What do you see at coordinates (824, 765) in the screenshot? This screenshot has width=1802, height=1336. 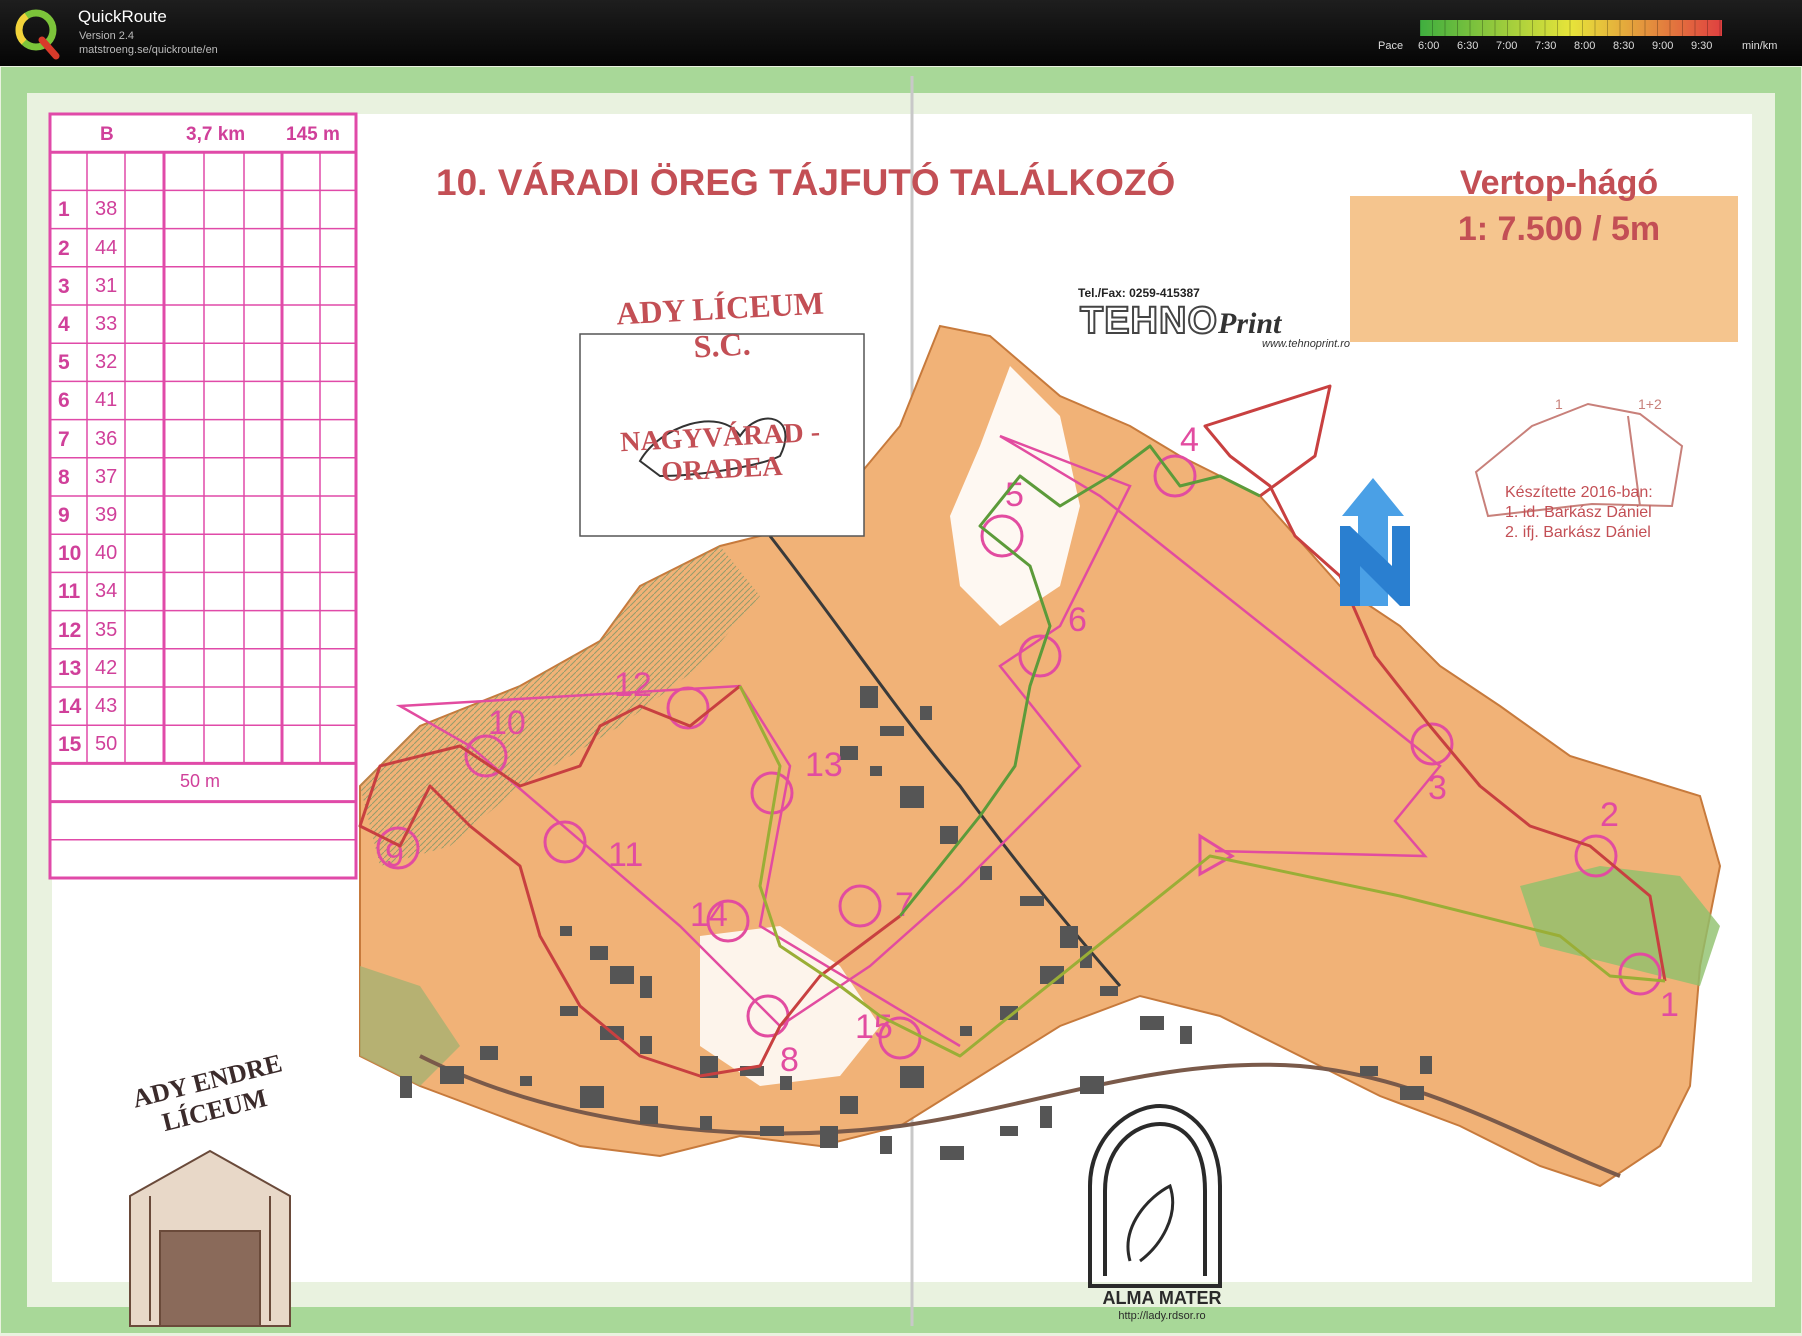 I see `control-number: 13` at bounding box center [824, 765].